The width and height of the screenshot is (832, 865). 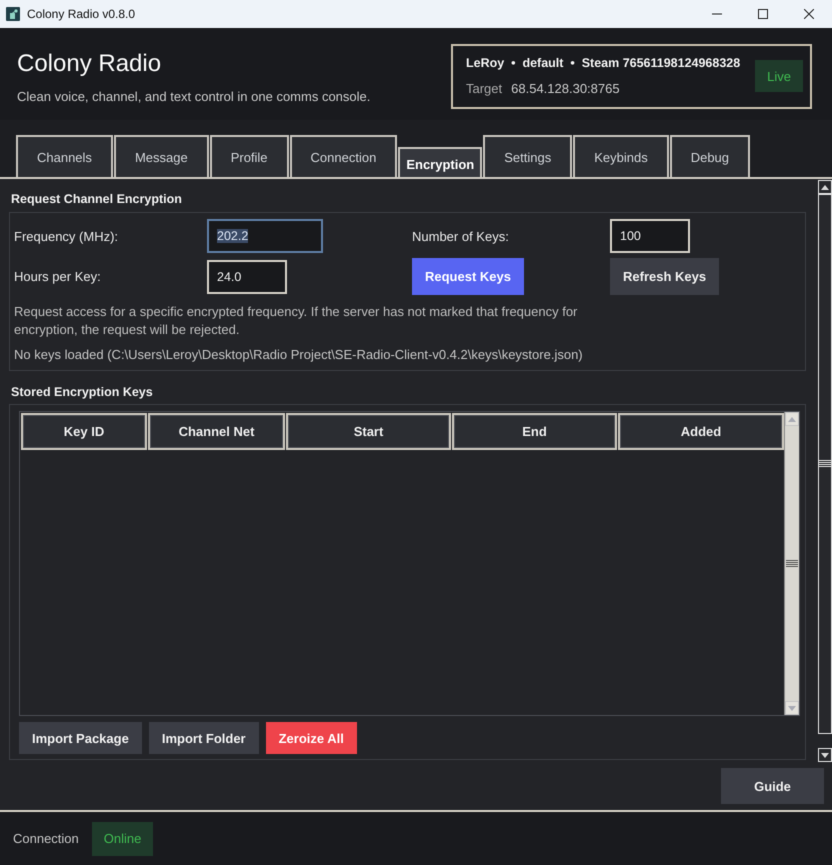 I want to click on keystore-status: No keys loaded (C:\Users\Leroy\Desktop\Radio Project\SE-Radio-Client-v0.4.2\keys\keystore.json), so click(x=299, y=354).